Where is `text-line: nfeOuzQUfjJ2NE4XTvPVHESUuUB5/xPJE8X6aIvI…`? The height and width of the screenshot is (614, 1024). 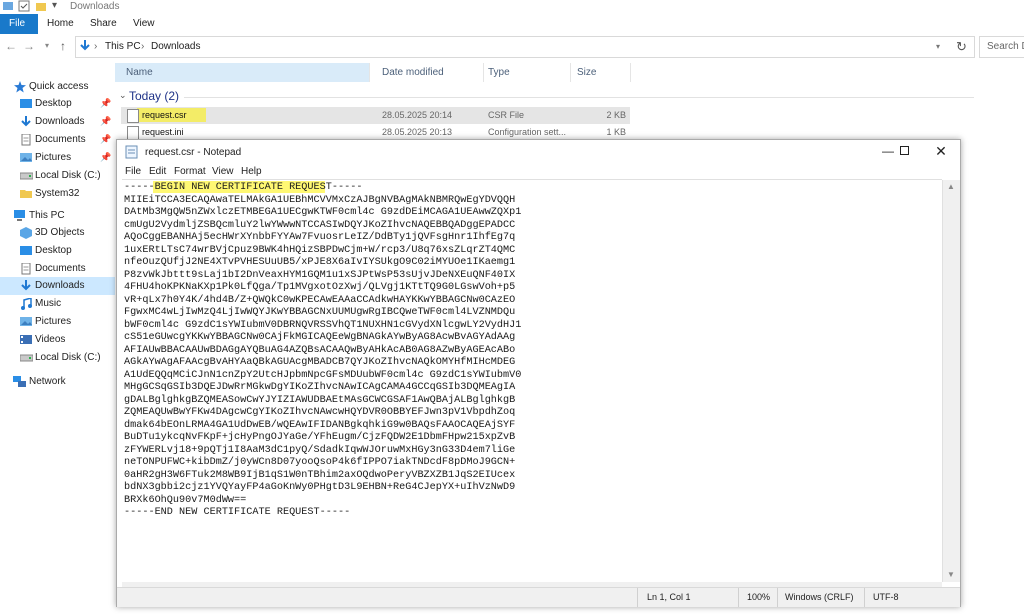 text-line: nfeOuzQUfjJ2NE4XTvPVHESUuUB5/xPJE8X6aIvI… is located at coordinates (320, 262).